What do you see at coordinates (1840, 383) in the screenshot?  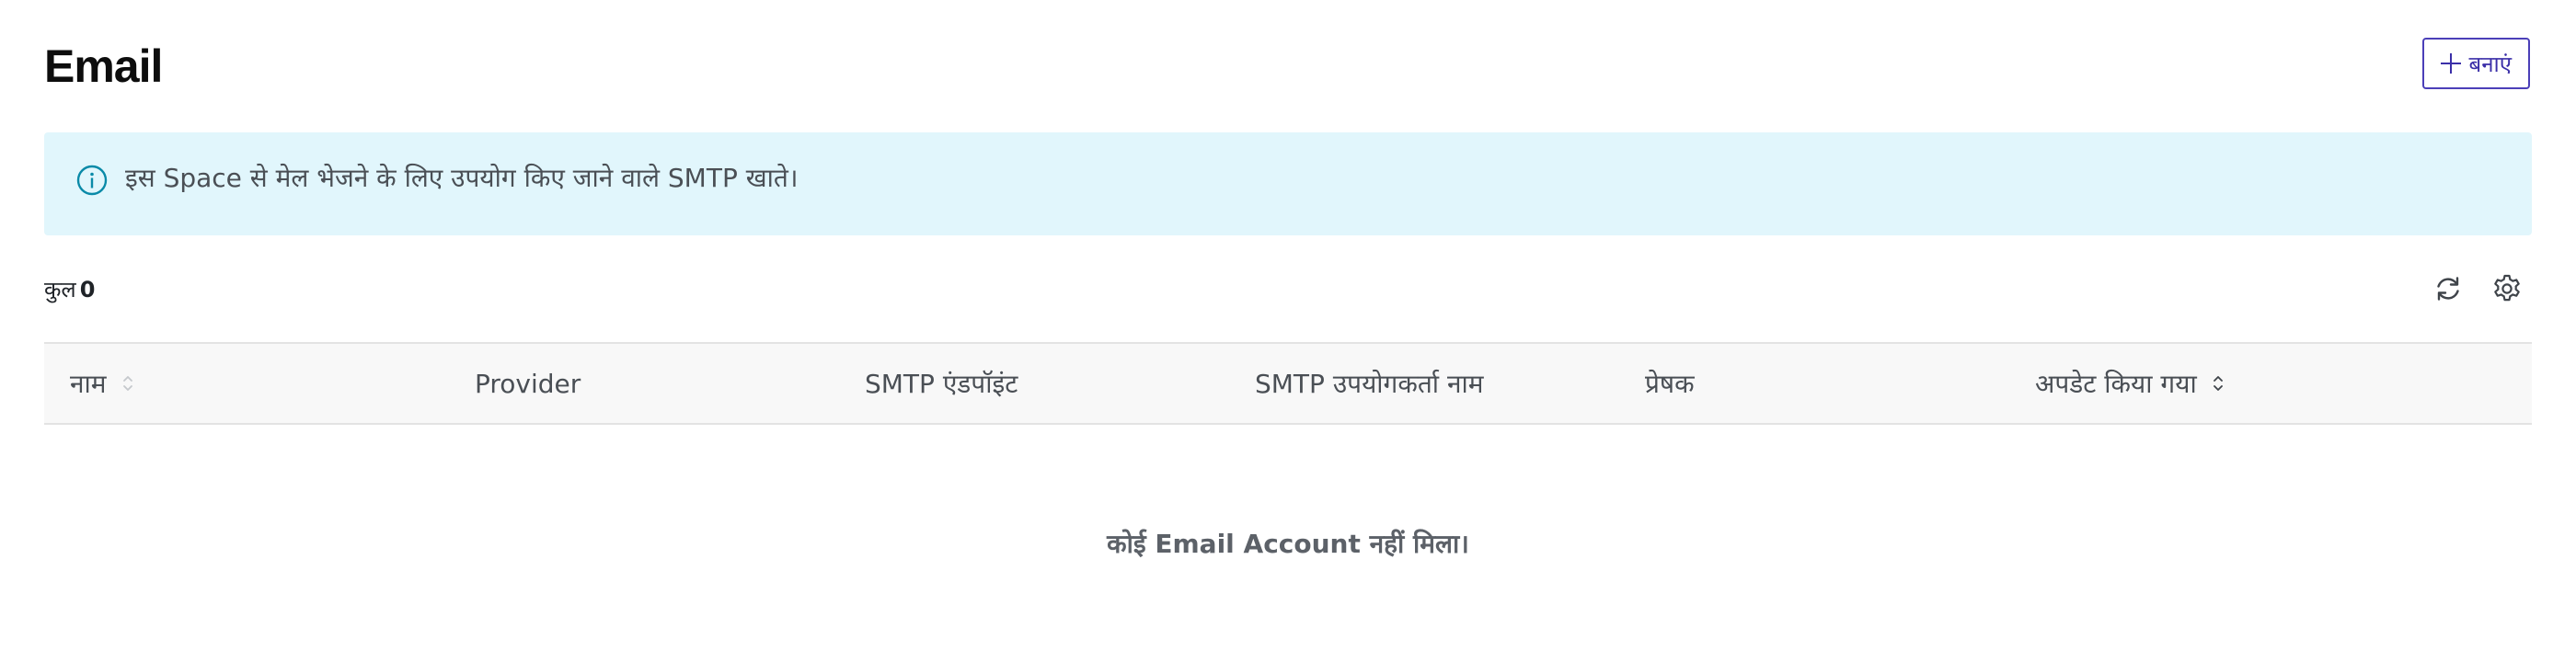 I see `column-header-sender: प्रेषक` at bounding box center [1840, 383].